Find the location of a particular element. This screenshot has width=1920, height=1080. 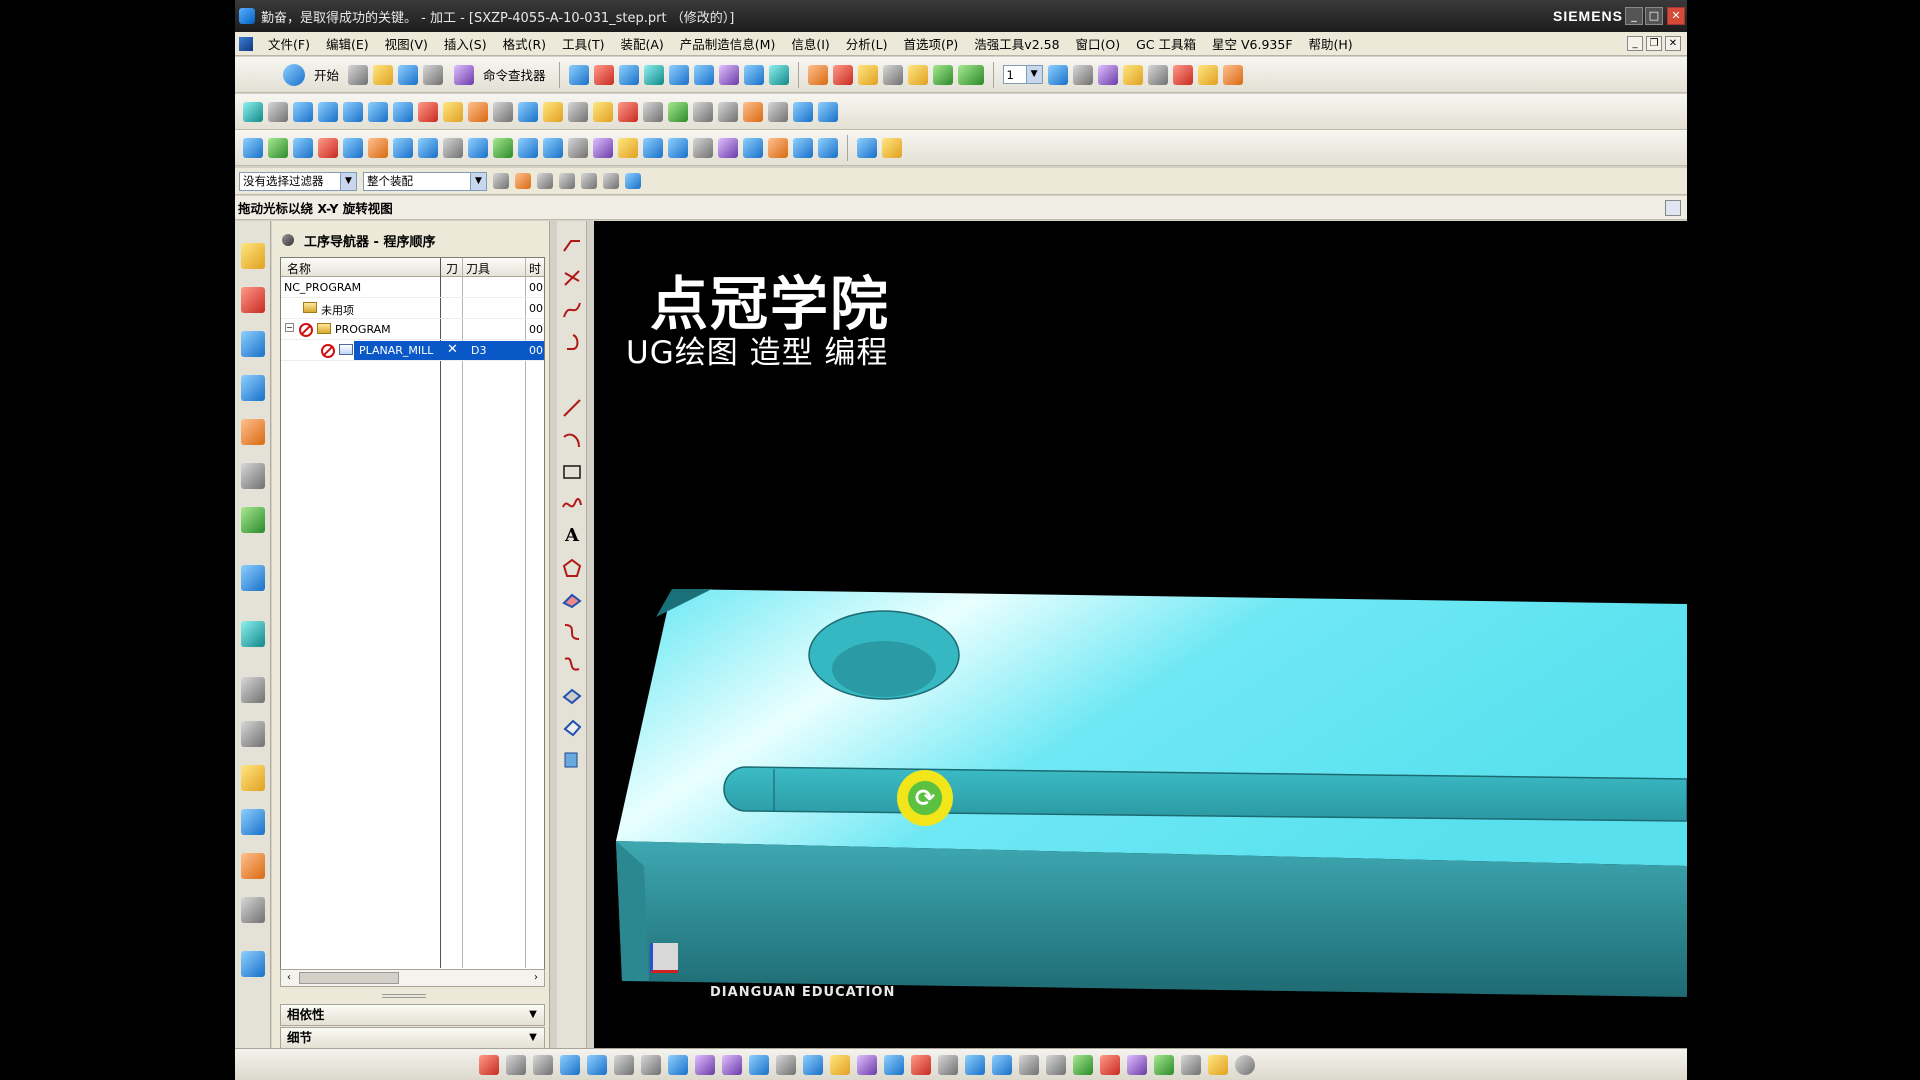

doc-restore-button: ❐ is located at coordinates (1654, 43).